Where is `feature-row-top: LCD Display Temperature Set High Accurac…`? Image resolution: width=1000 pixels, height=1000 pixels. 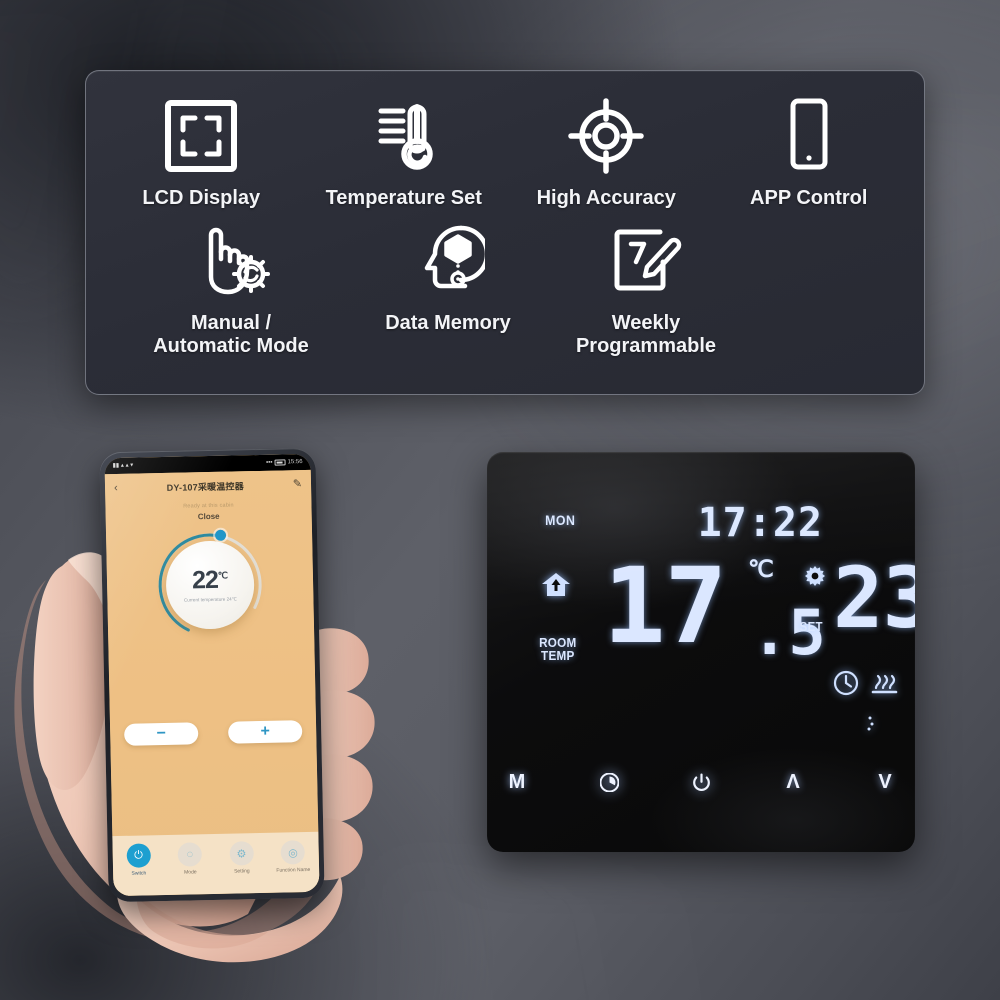
feature-row-top: LCD Display Temperature Set High Accurac… is located at coordinates (505, 152).